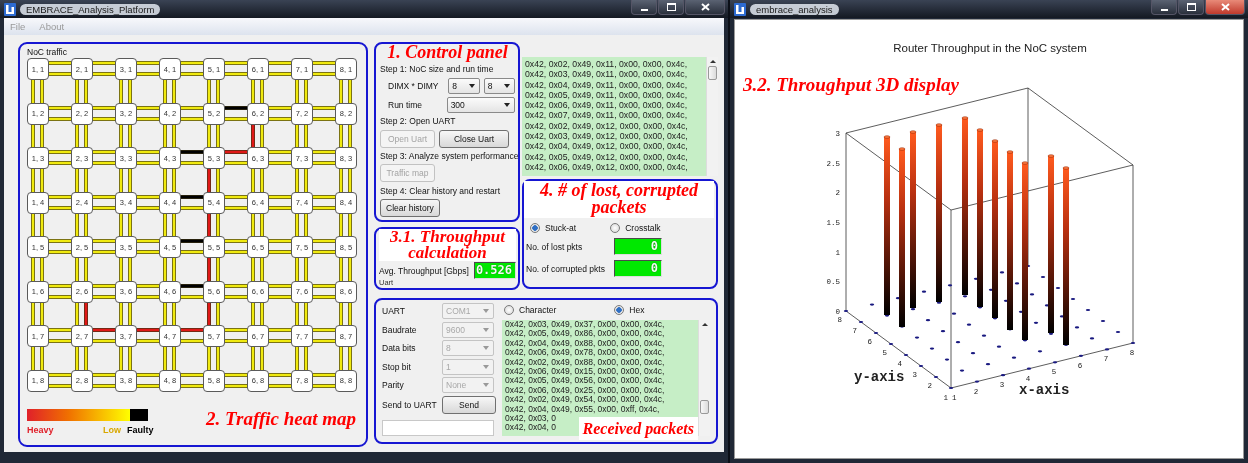 Image resolution: width=1248 pixels, height=463 pixels. What do you see at coordinates (440, 190) in the screenshot?
I see `step-label: Step 4: Clear history and restart` at bounding box center [440, 190].